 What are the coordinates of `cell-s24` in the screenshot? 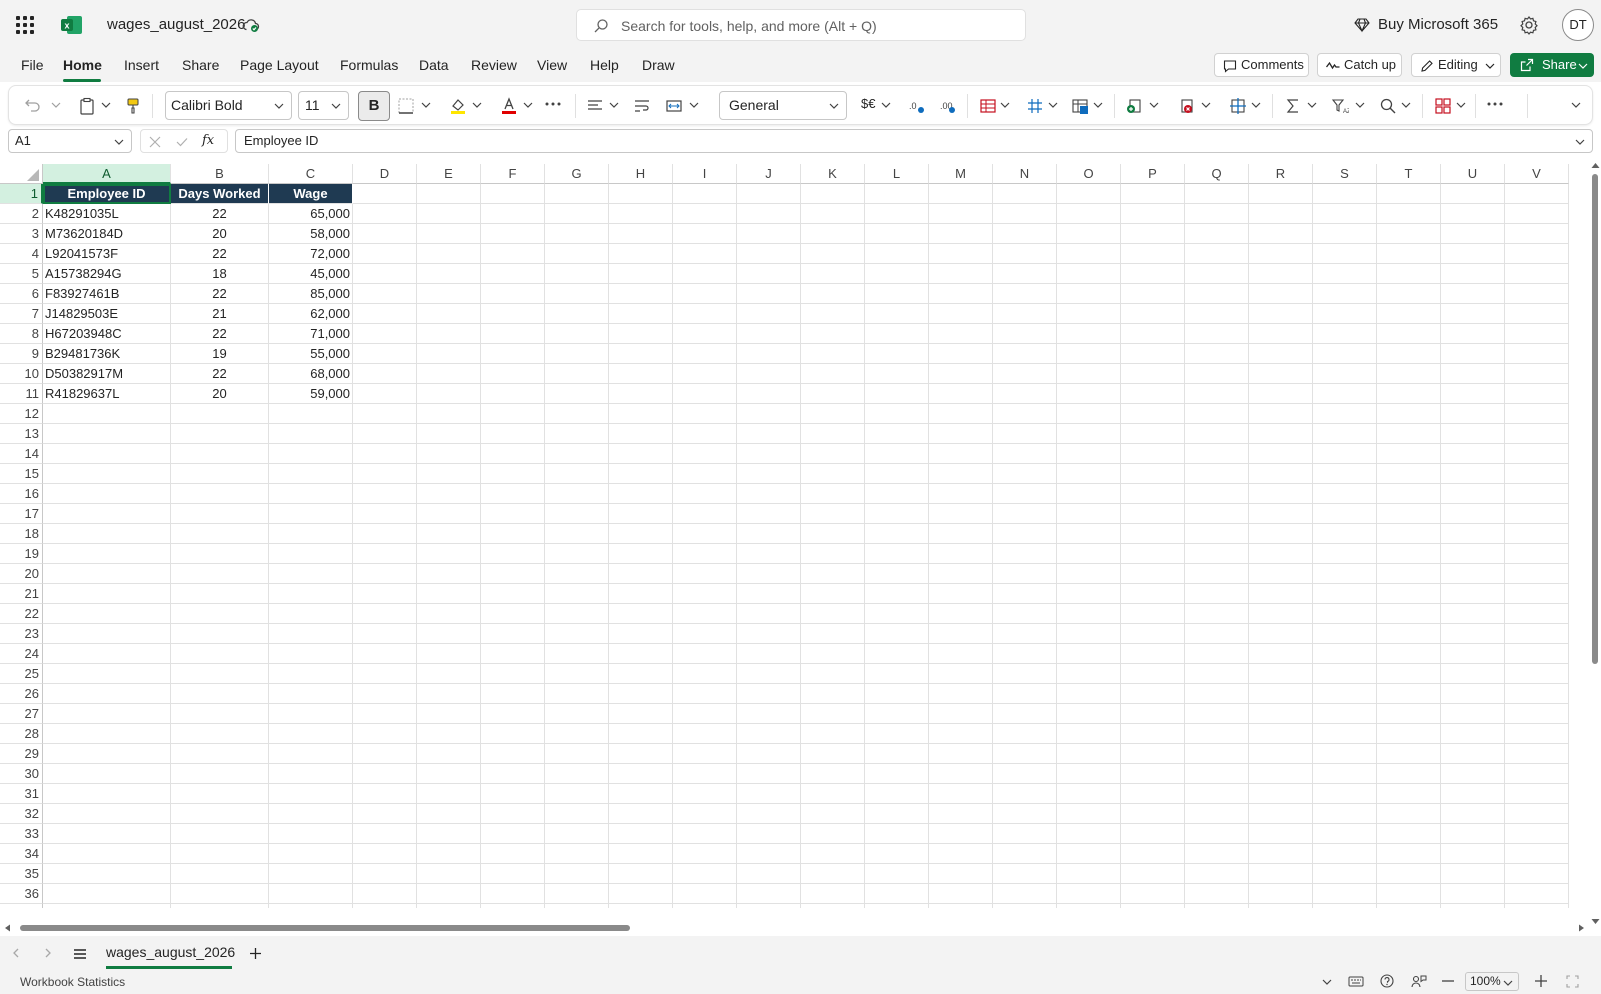 It's located at (1345, 654).